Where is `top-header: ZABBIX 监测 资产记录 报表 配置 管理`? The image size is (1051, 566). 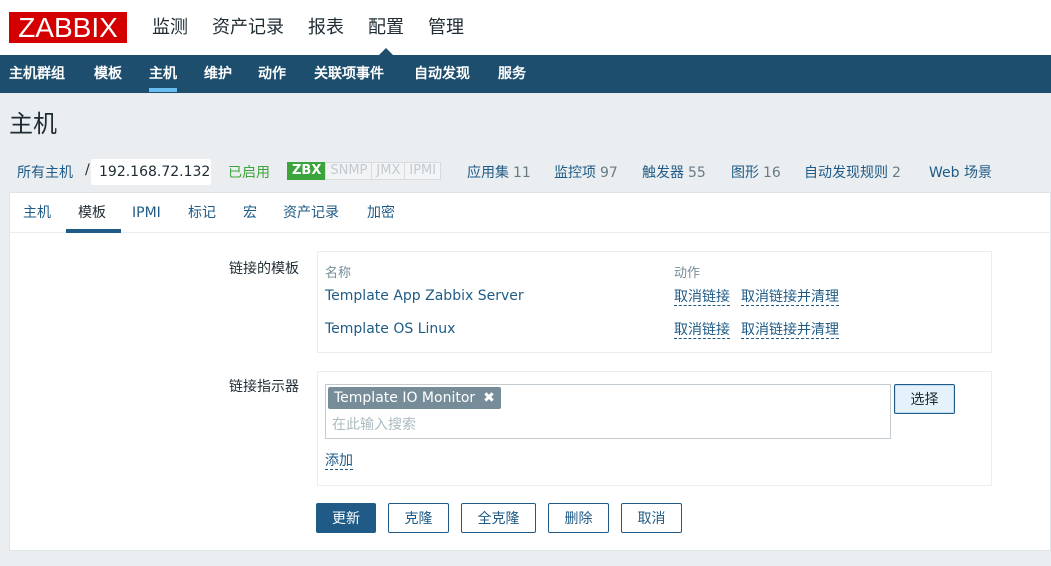 top-header: ZABBIX 监测 资产记录 报表 配置 管理 is located at coordinates (525, 27).